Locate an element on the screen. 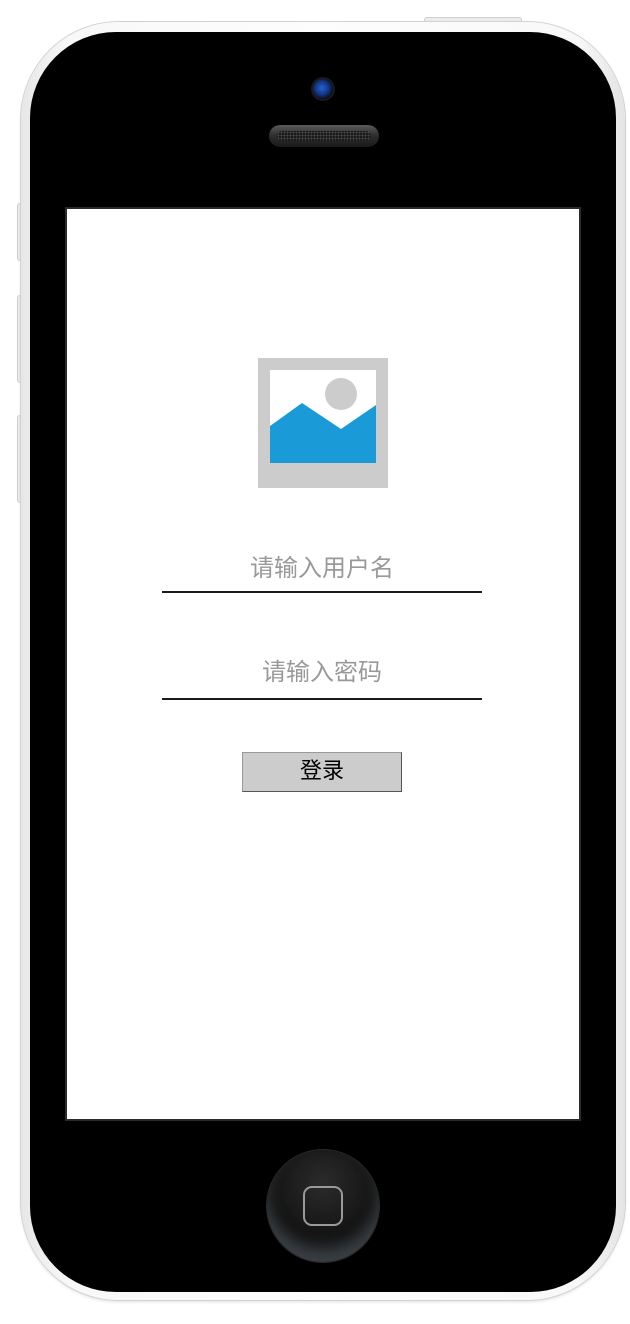 The image size is (630, 1324). login-button: 登录 is located at coordinates (322, 772).